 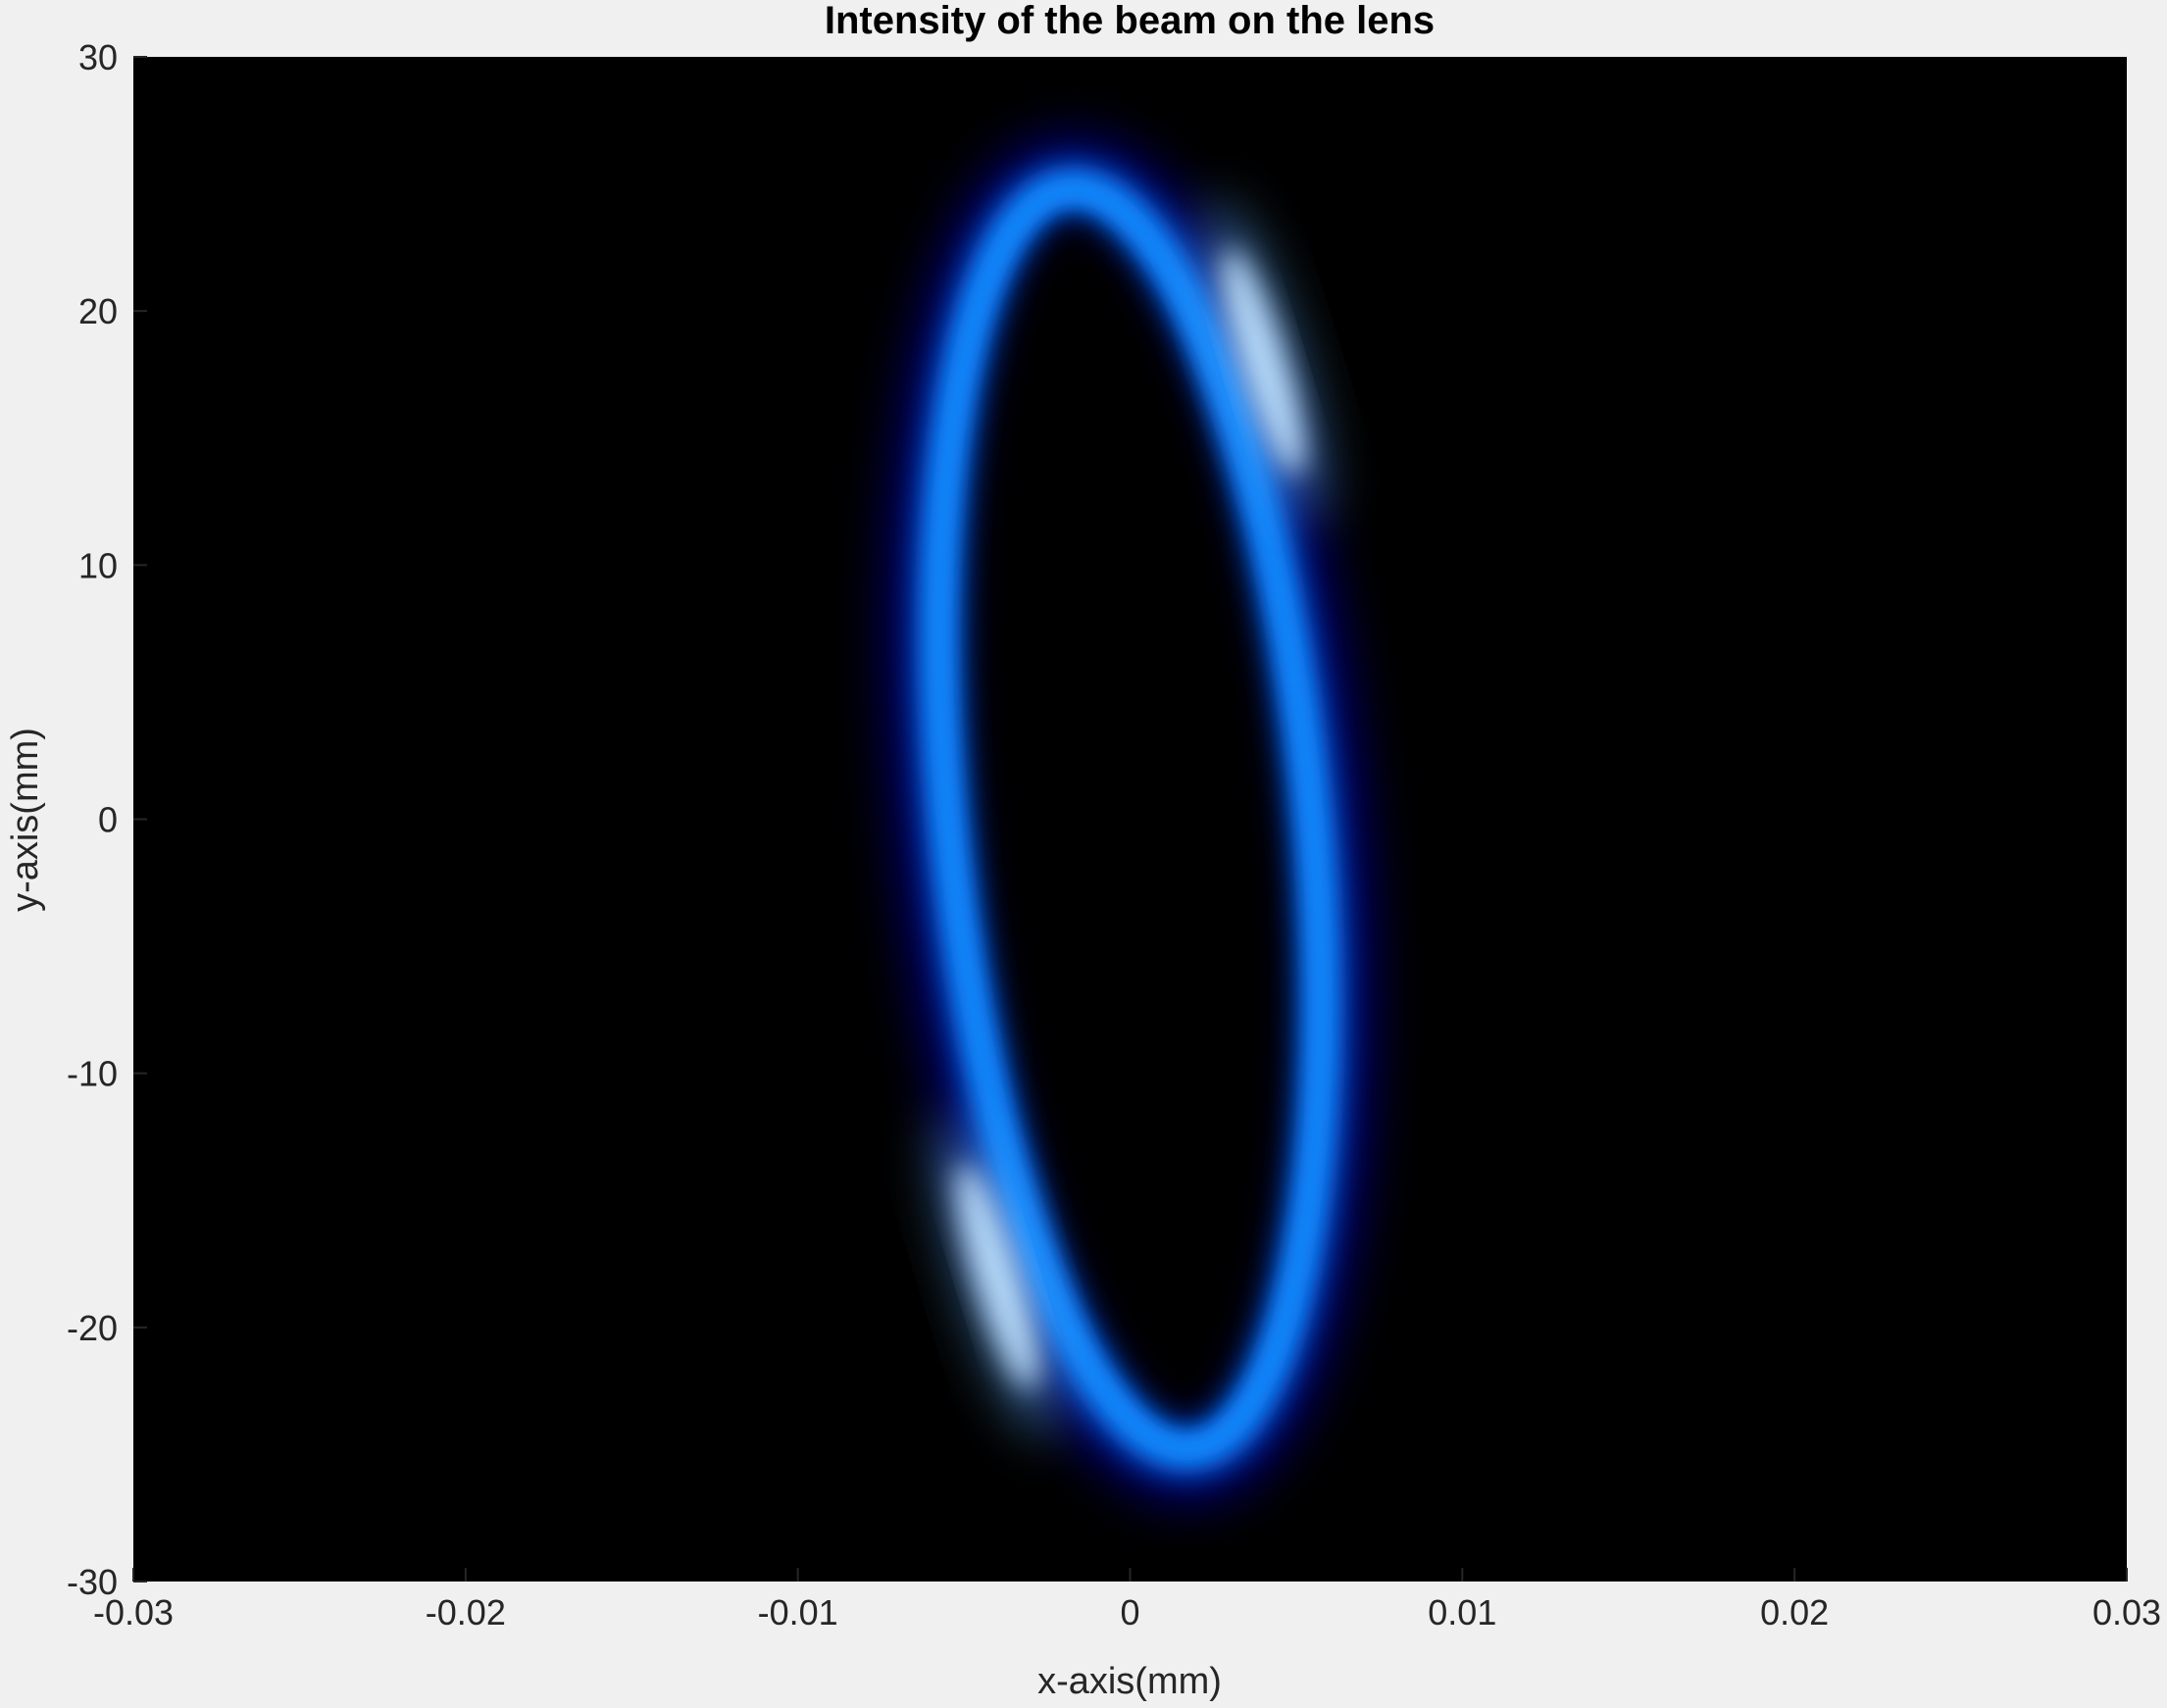 I want to click on x-tick-label: 0.03, so click(x=2126, y=1612).